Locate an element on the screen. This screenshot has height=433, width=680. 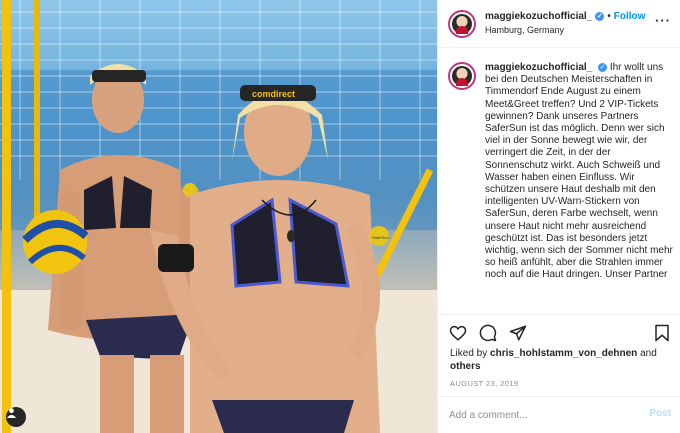
caption-avatar is located at coordinates (462, 76).